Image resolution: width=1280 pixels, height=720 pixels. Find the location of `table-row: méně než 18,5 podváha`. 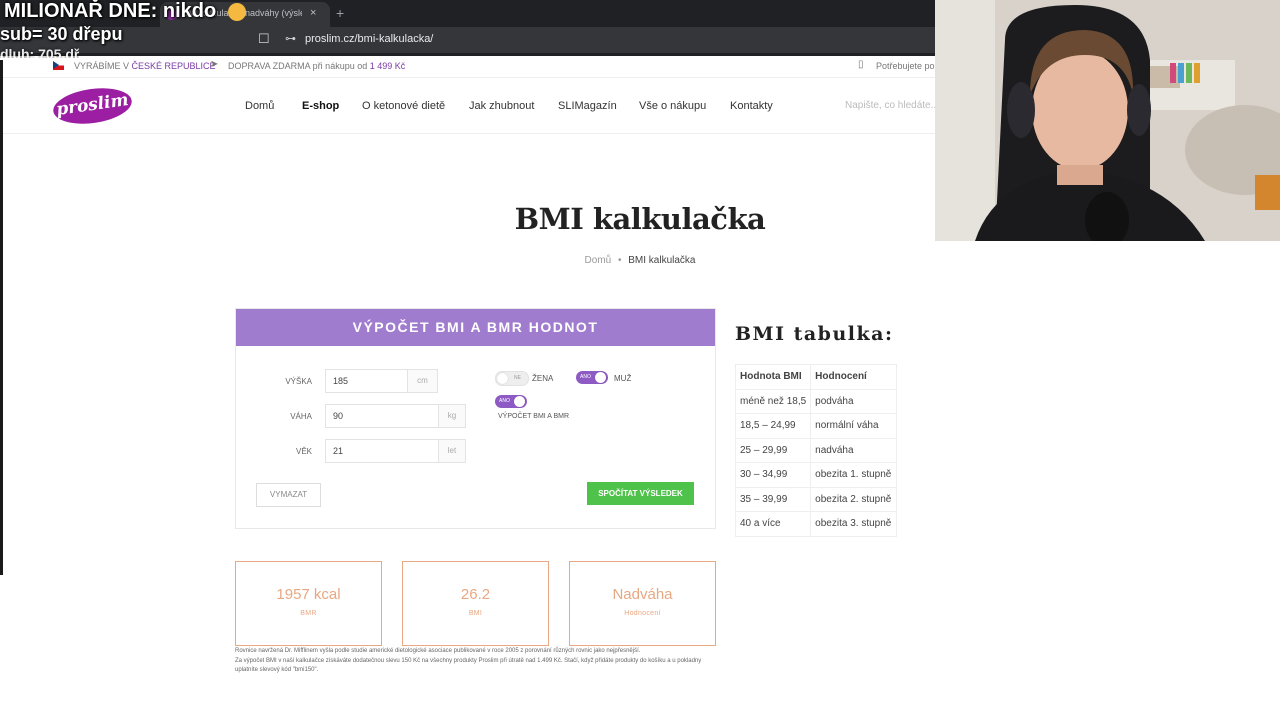

table-row: méně než 18,5 podváha is located at coordinates (816, 401).